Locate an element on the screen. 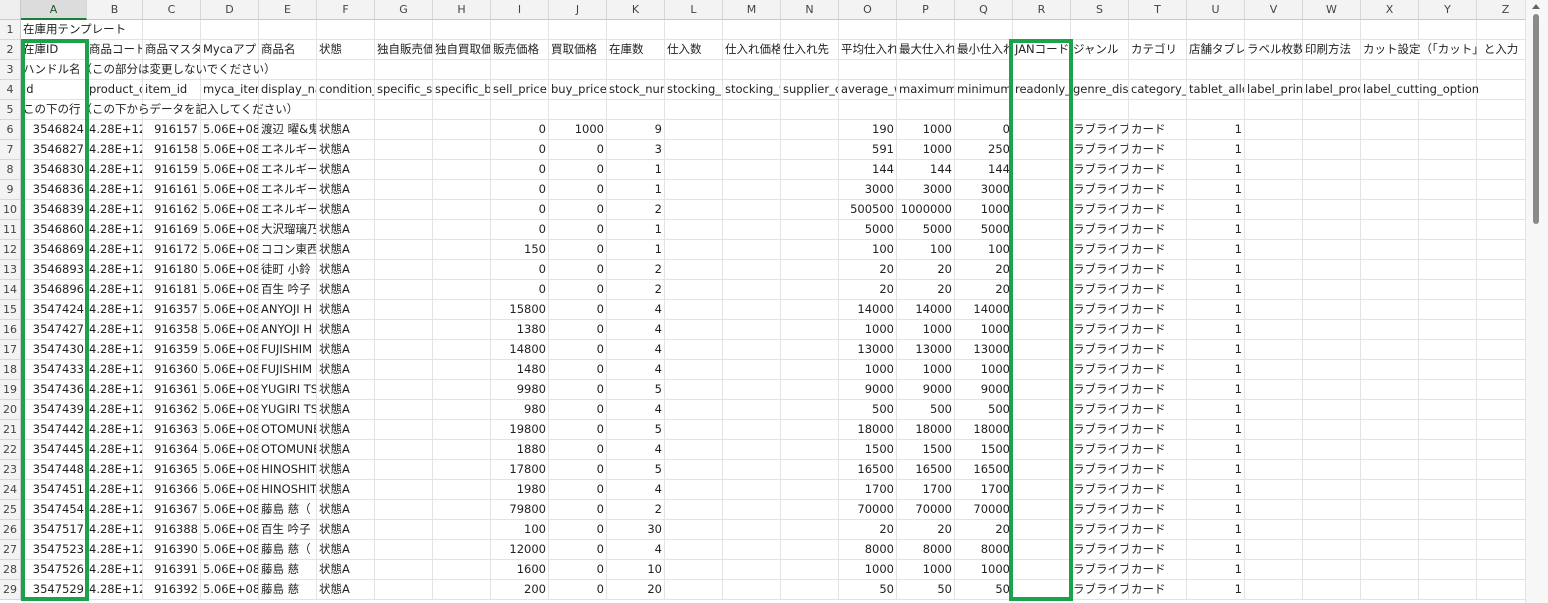 The image size is (1548, 603). cell-i15: 15800 is located at coordinates (520, 310).